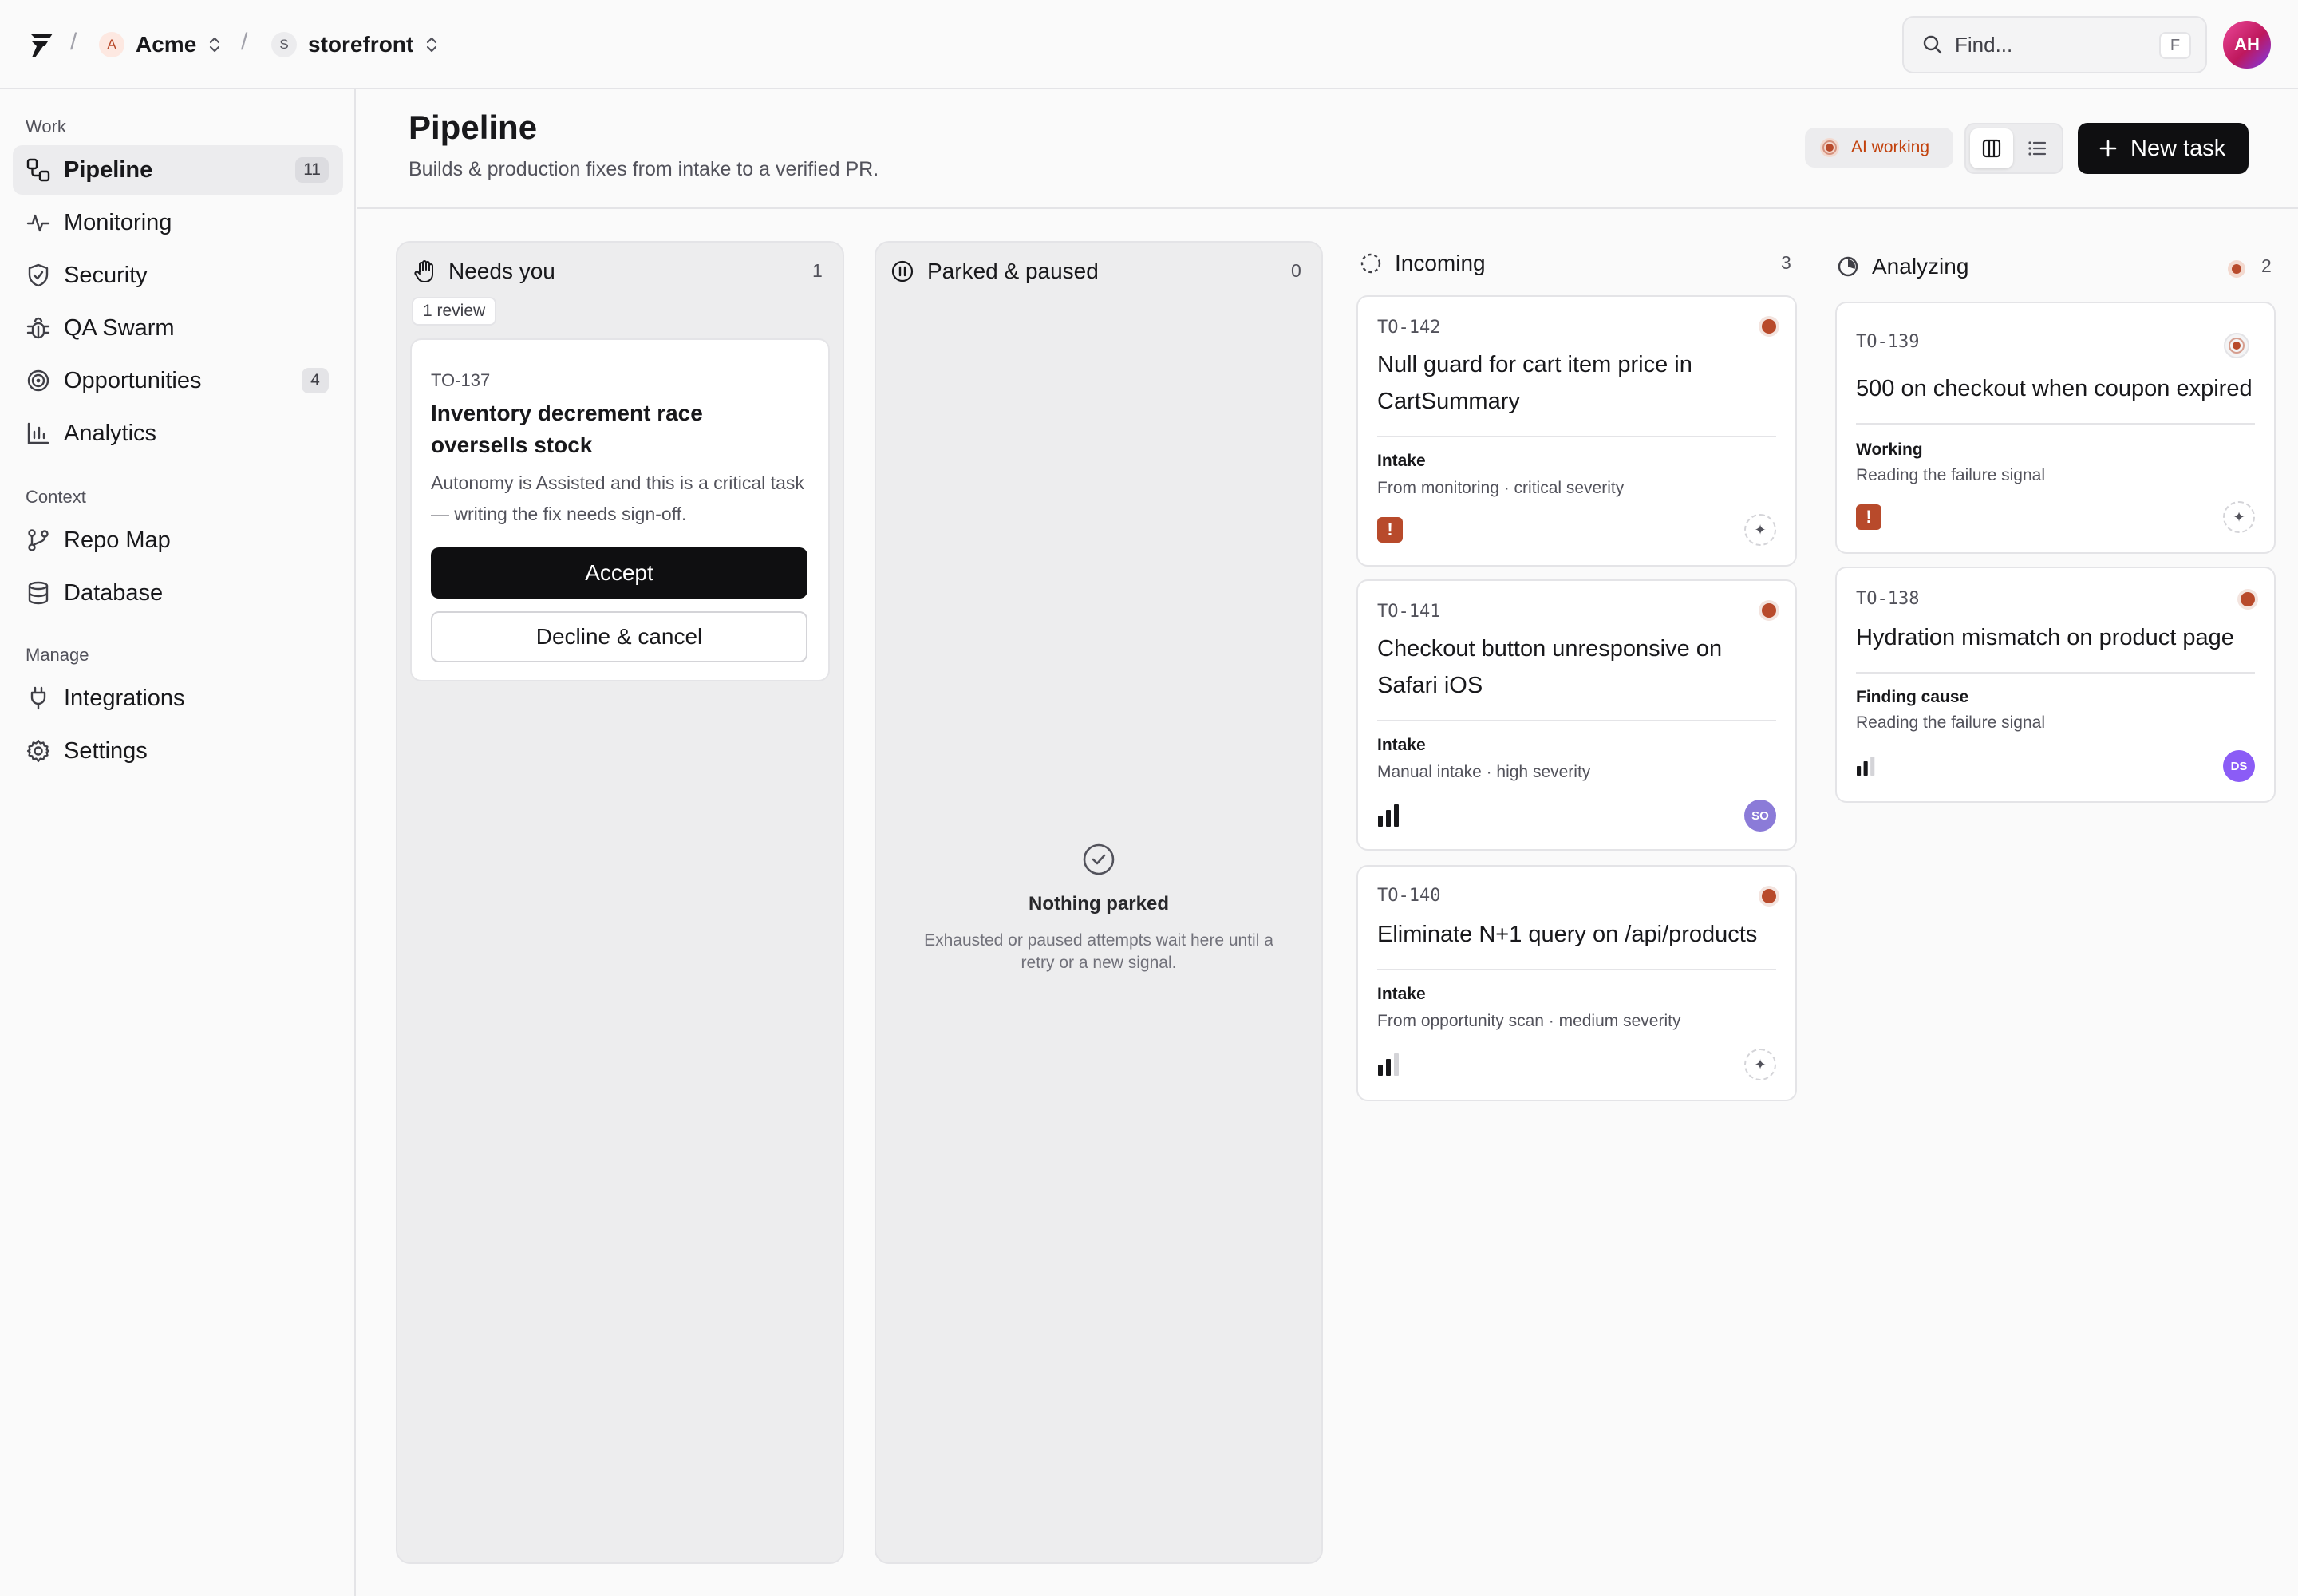 This screenshot has height=1596, width=2298. What do you see at coordinates (1099, 859) in the screenshot?
I see `check-circle-icon` at bounding box center [1099, 859].